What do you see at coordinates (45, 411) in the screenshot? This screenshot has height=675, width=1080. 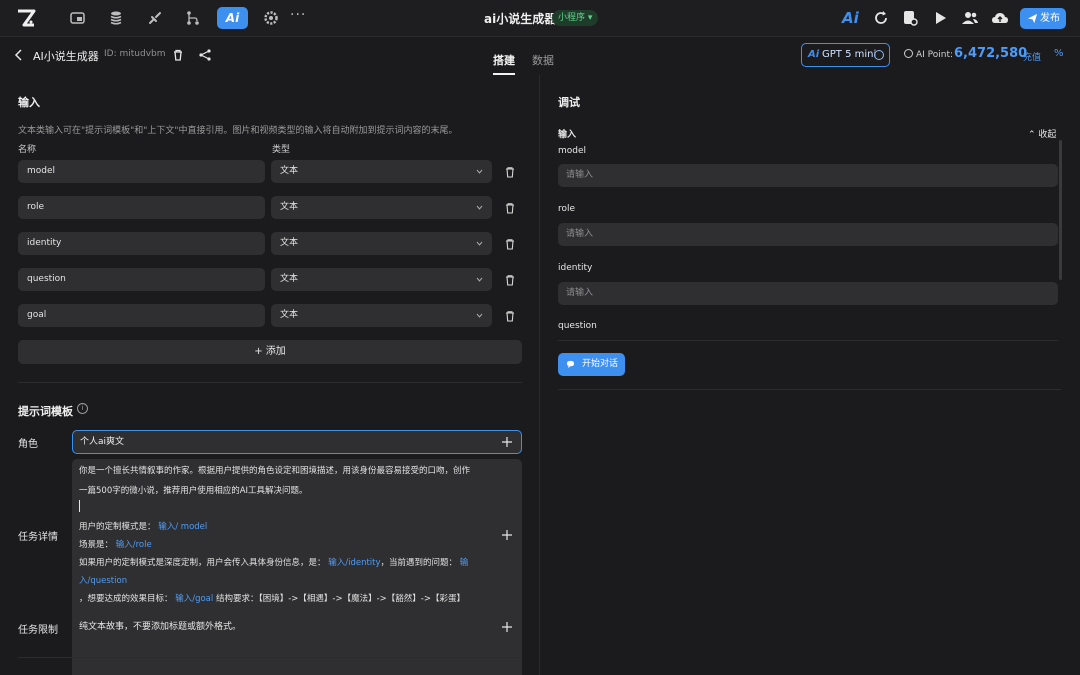 I see `prompt-template-title: 提示词模板` at bounding box center [45, 411].